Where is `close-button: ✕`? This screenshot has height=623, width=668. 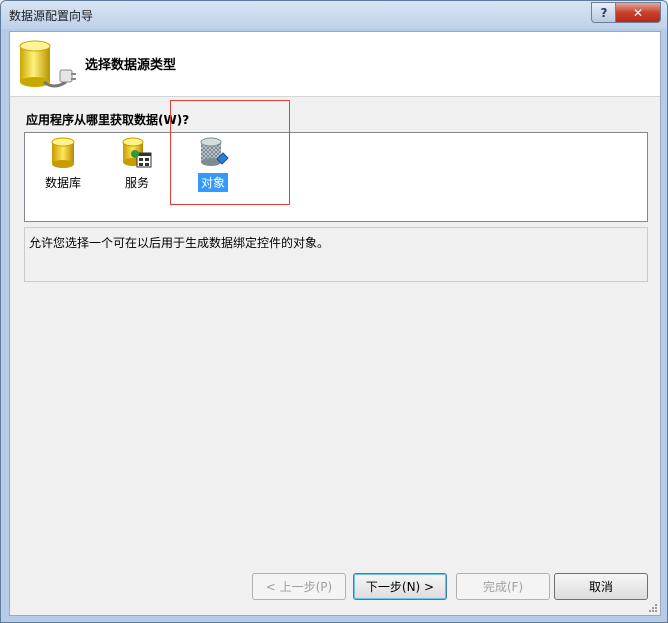 close-button: ✕ is located at coordinates (638, 12).